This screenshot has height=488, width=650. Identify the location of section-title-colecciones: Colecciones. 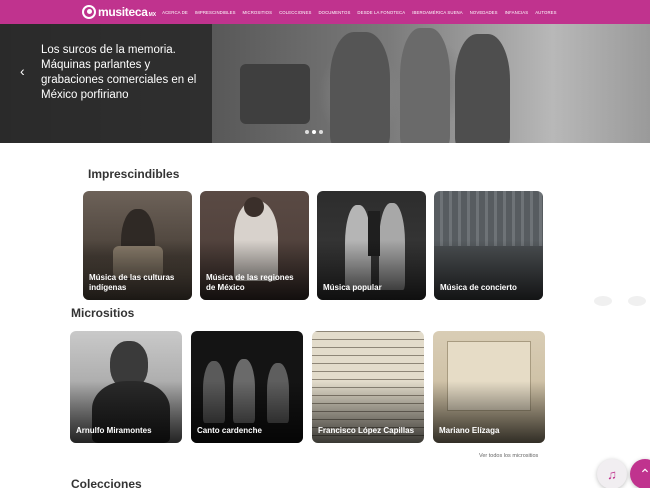
(106, 482).